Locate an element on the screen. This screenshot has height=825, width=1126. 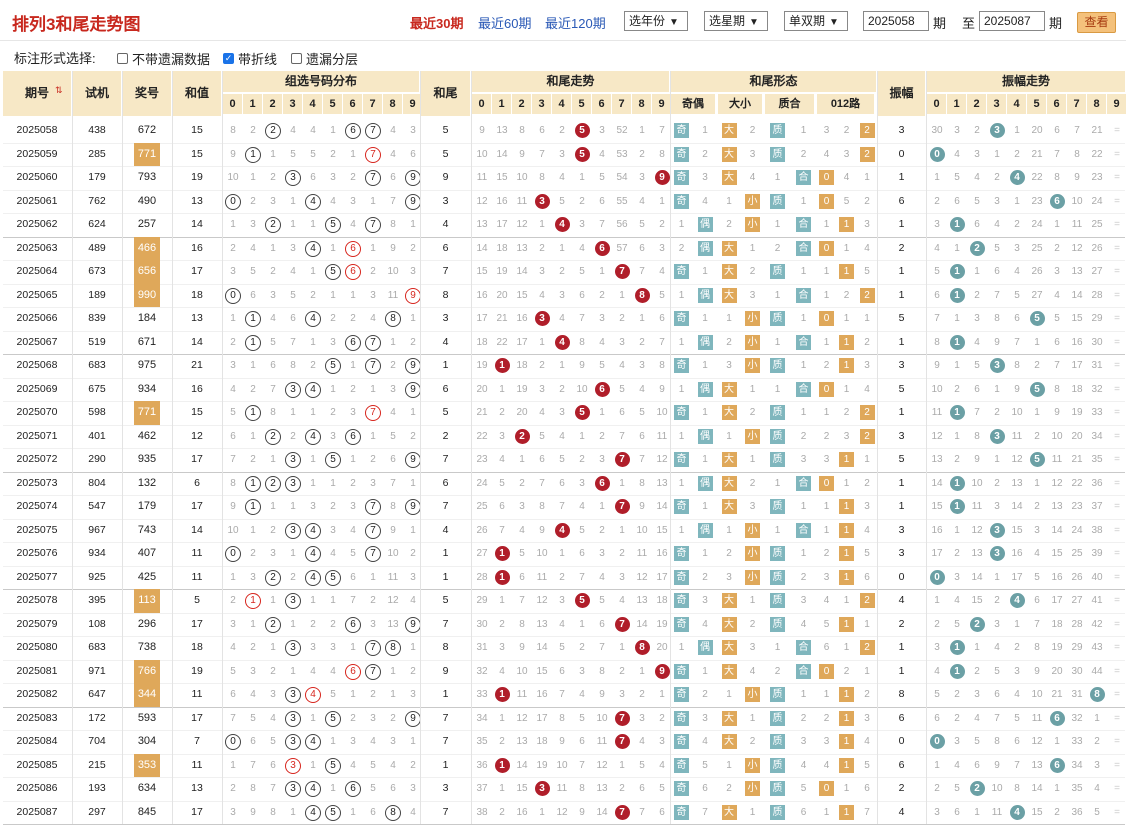
amp-trend-cell: 3 is located at coordinates (1037, 531).